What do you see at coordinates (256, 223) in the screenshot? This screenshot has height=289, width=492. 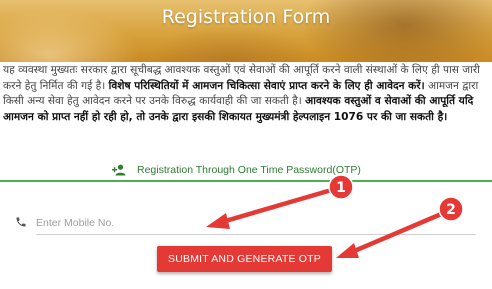 I see `mobile-number-input` at bounding box center [256, 223].